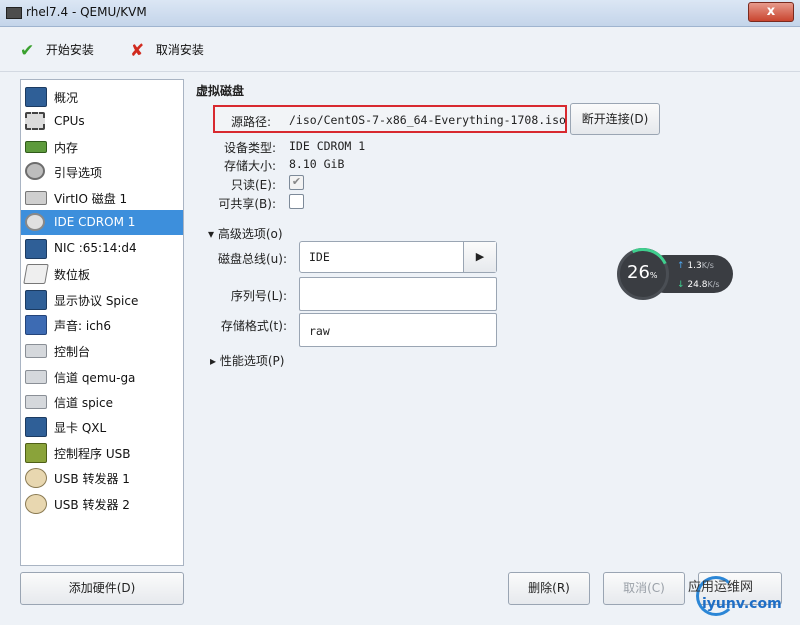 This screenshot has width=800, height=625. I want to click on sidebar-item-tablet: 数位板, so click(102, 273).